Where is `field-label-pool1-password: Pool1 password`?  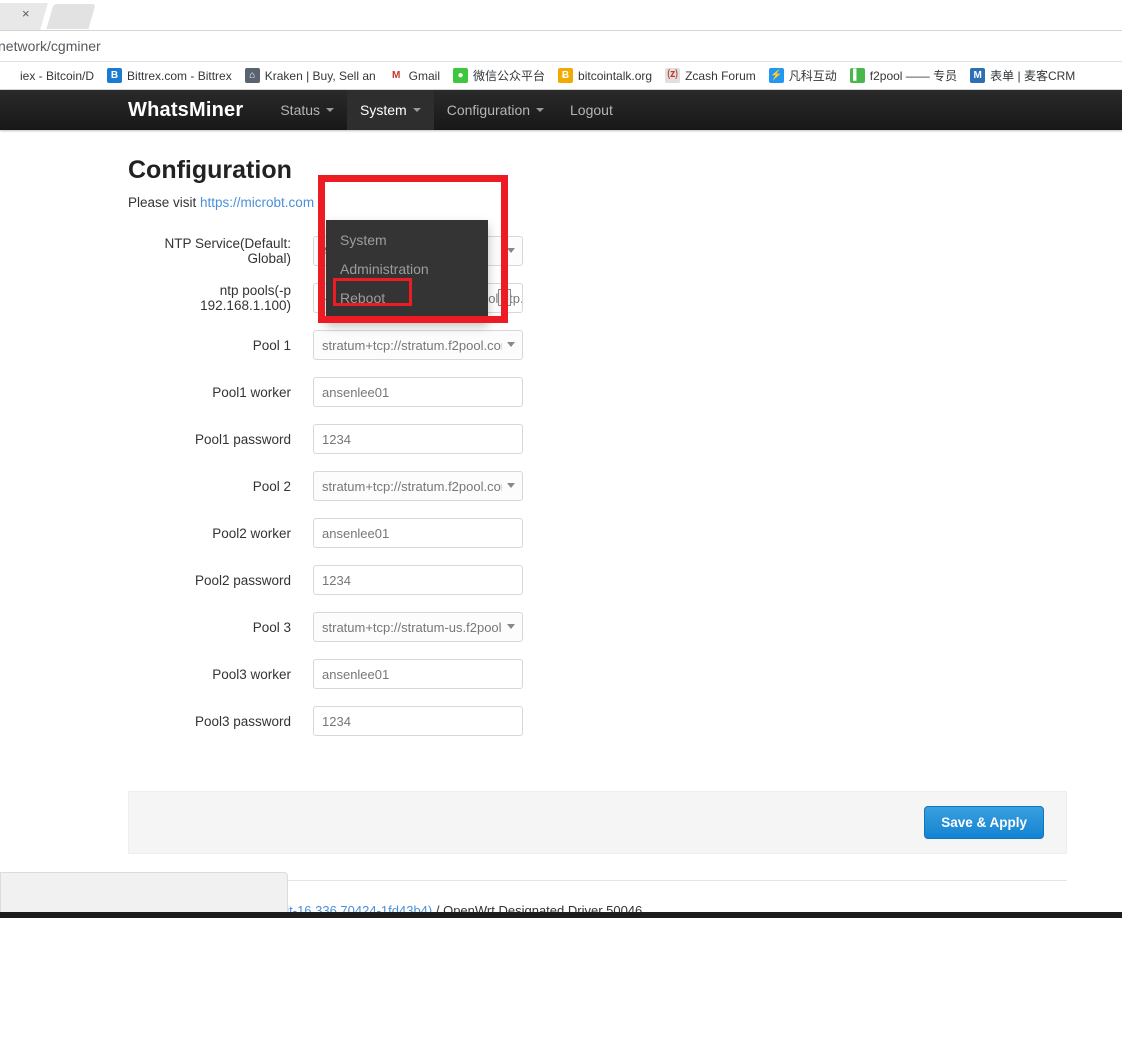
field-label-pool1-password: Pool1 password is located at coordinates (242, 439).